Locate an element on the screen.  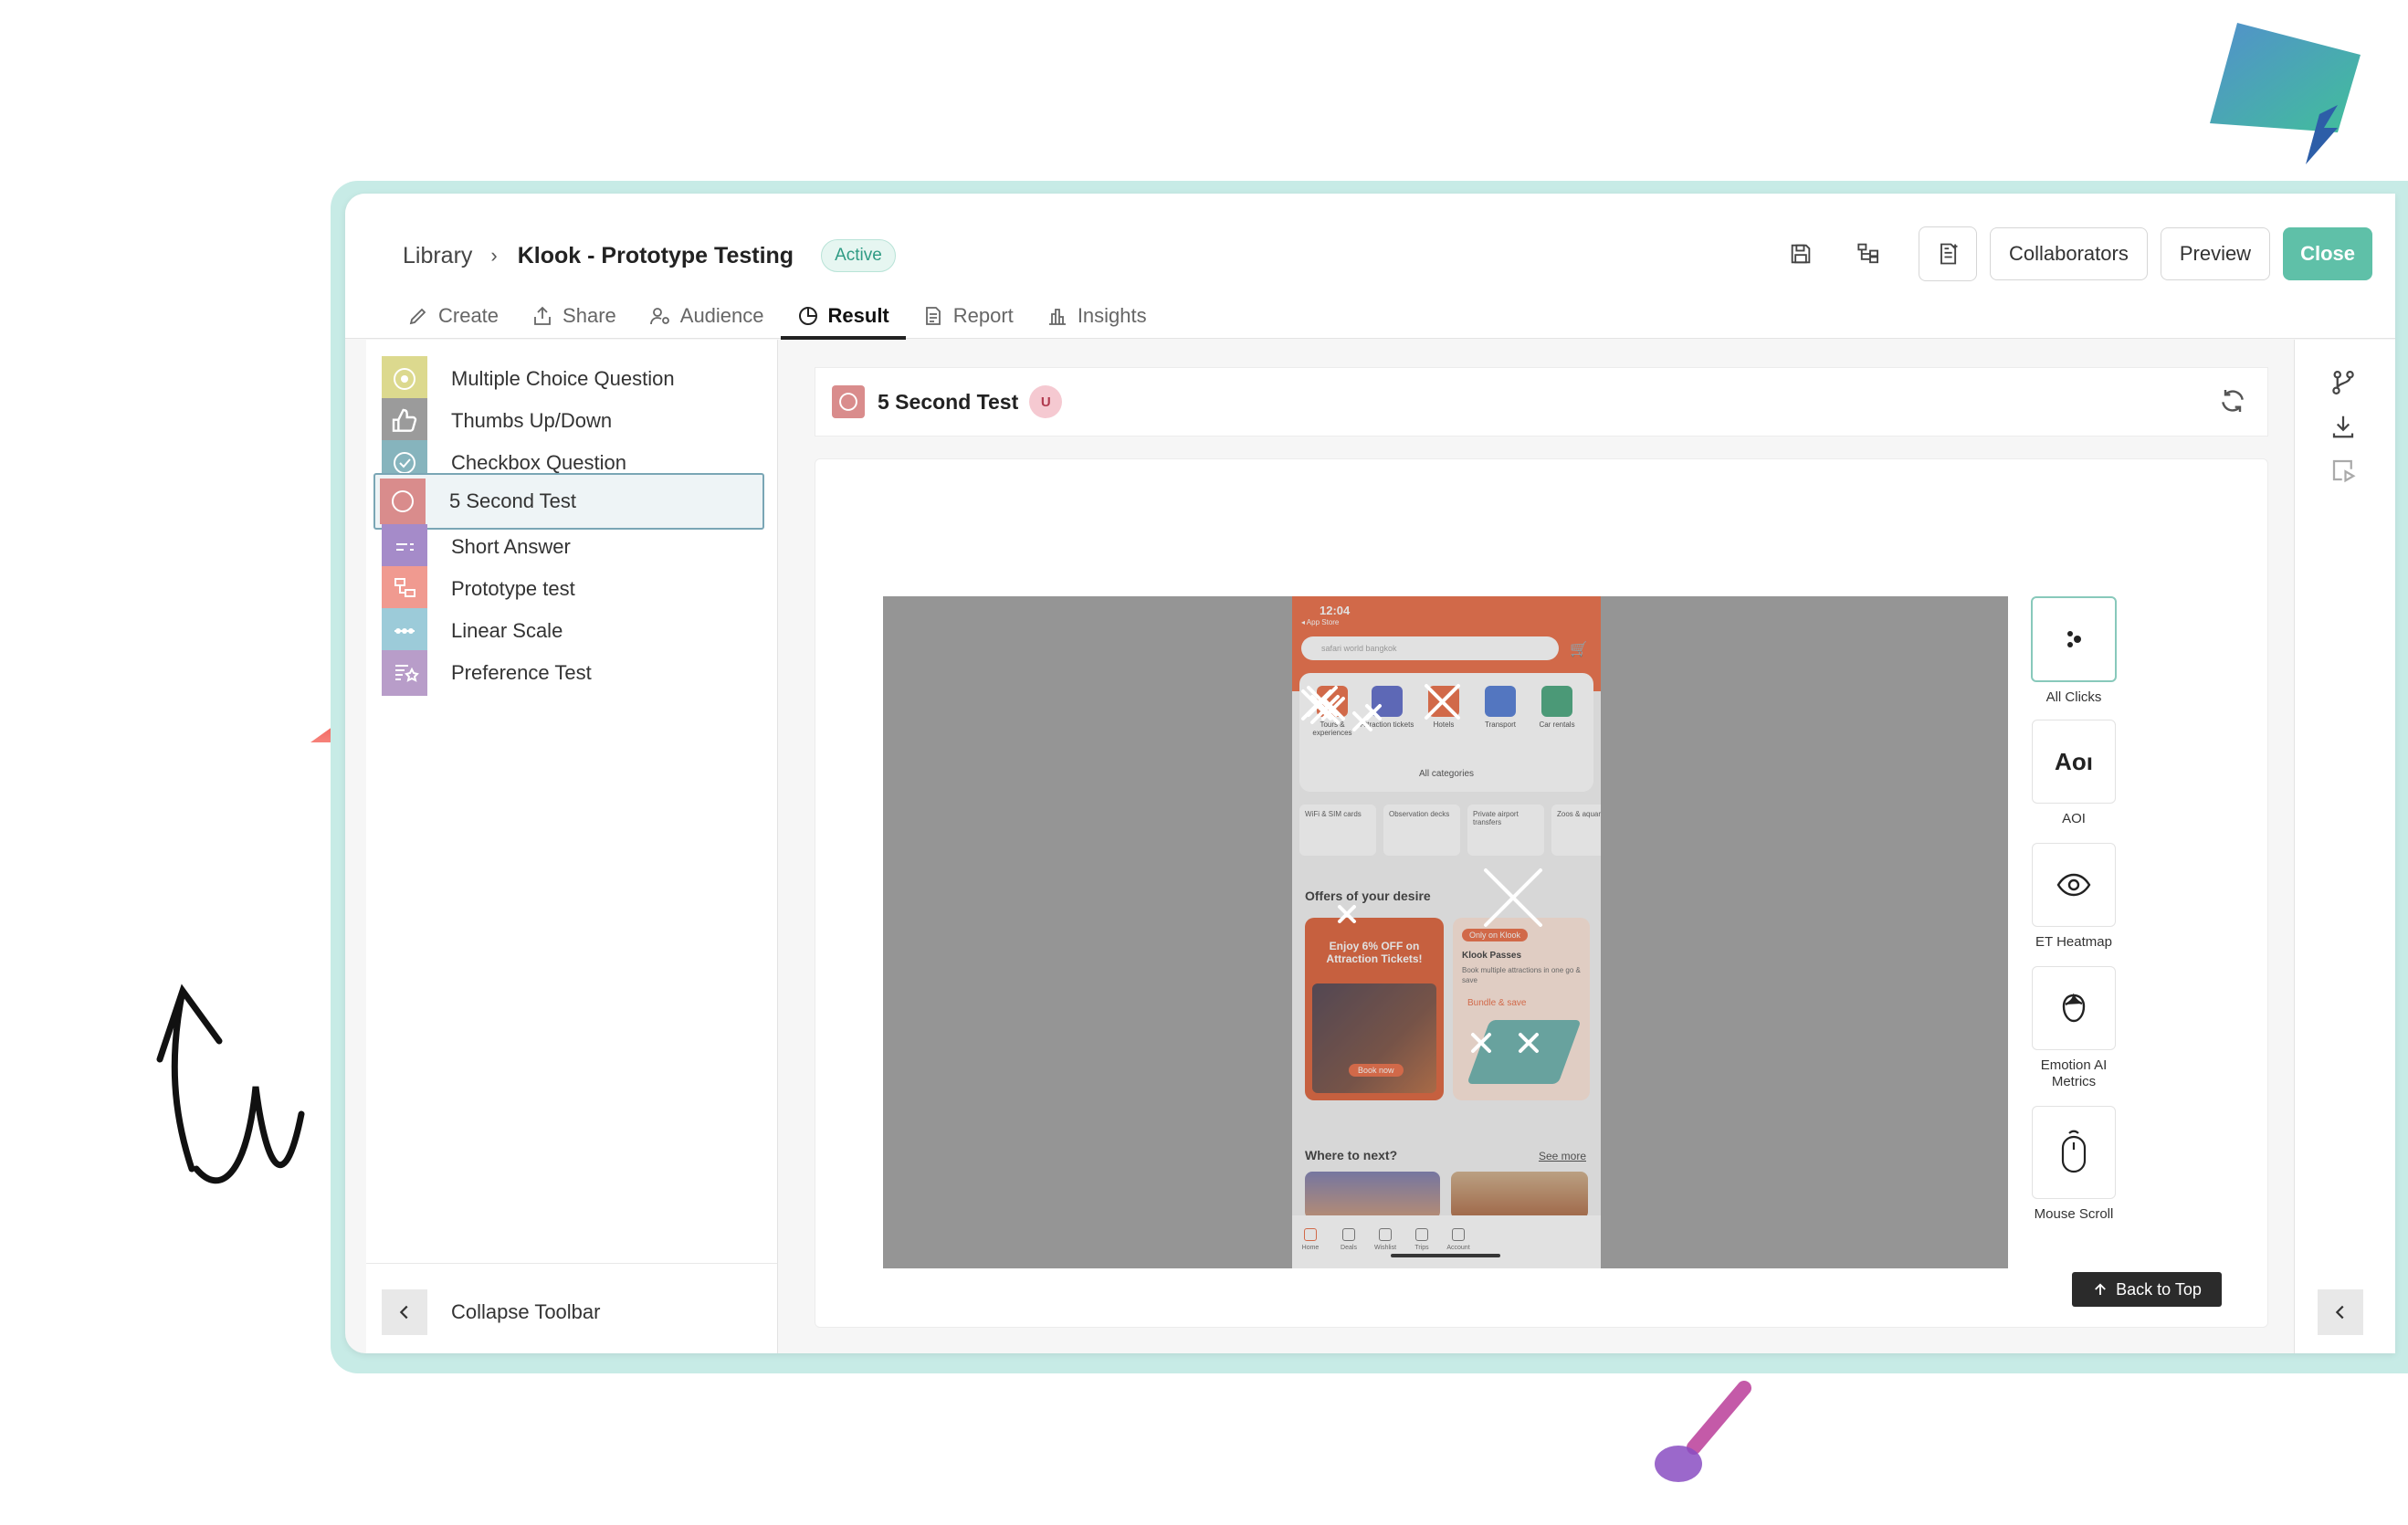
branch-icon is located at coordinates (2343, 382).